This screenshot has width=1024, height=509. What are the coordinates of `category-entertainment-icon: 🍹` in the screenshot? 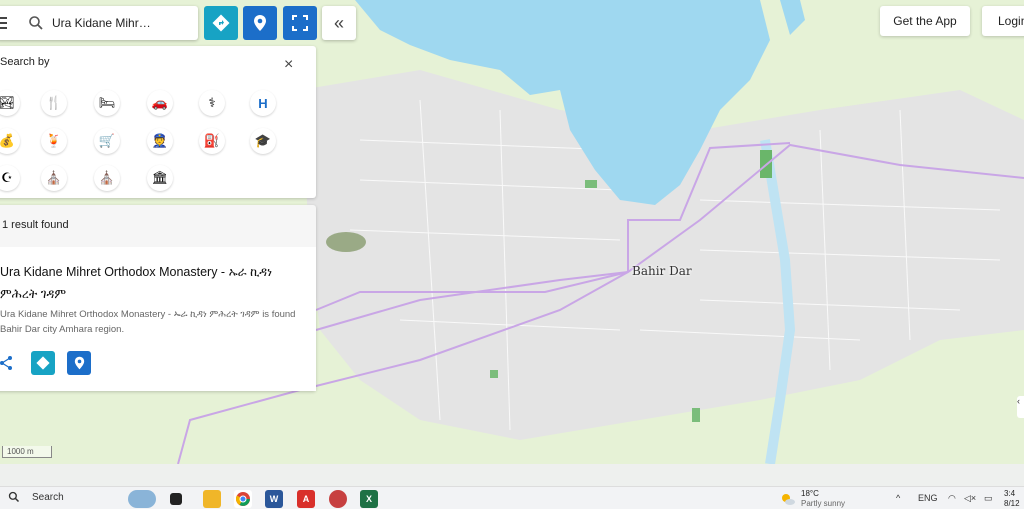 It's located at (54, 141).